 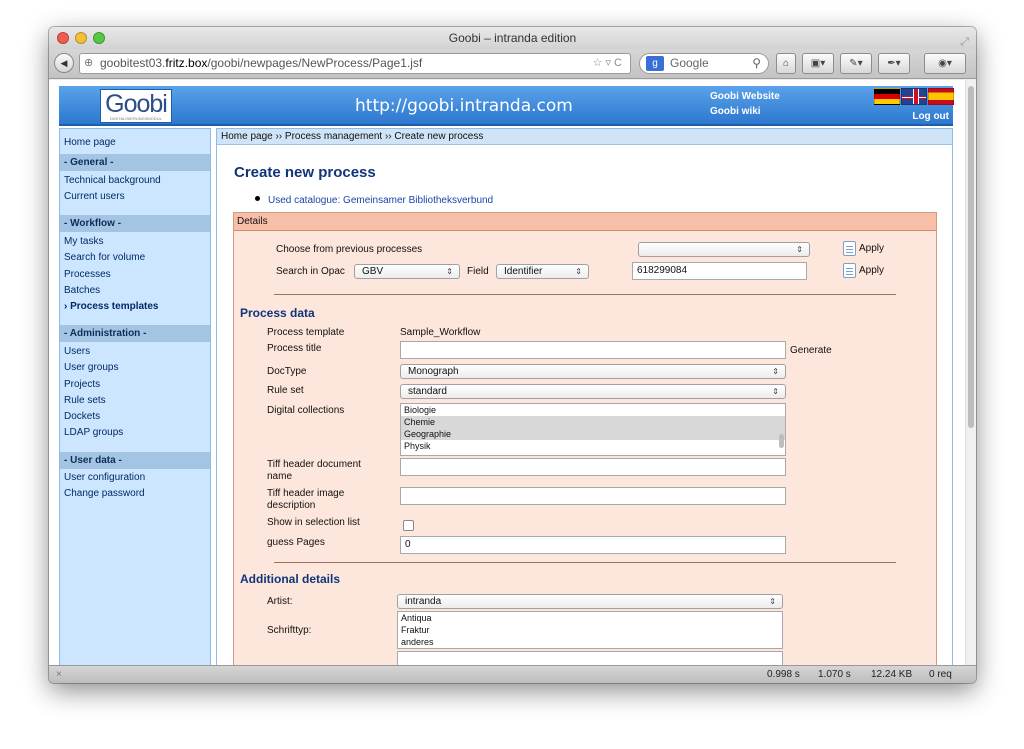 What do you see at coordinates (590, 618) in the screenshot?
I see `schrifttyp-option: Antiqua` at bounding box center [590, 618].